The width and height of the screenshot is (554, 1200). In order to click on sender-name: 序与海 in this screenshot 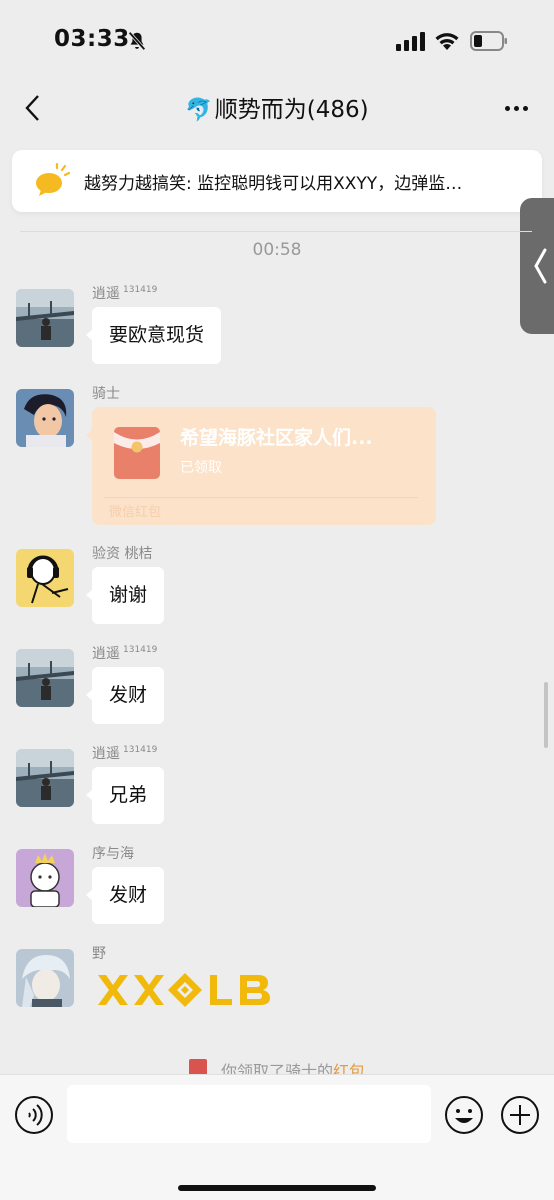, I will do `click(113, 854)`.